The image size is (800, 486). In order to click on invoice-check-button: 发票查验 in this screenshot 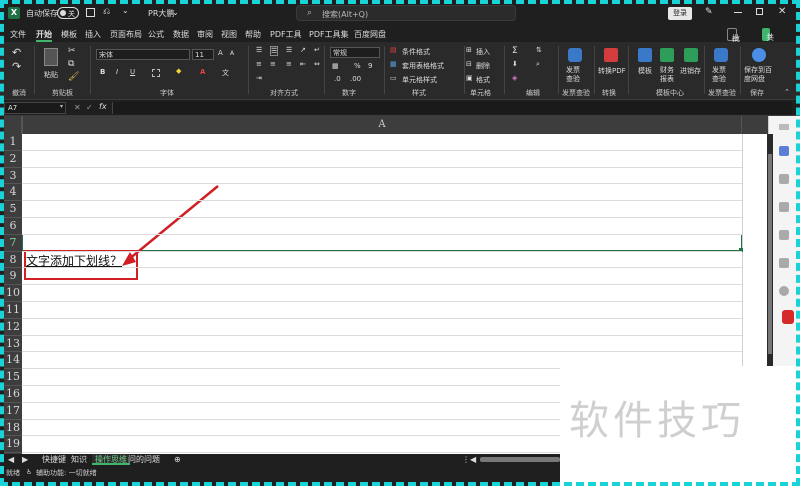, I will do `click(576, 75)`.